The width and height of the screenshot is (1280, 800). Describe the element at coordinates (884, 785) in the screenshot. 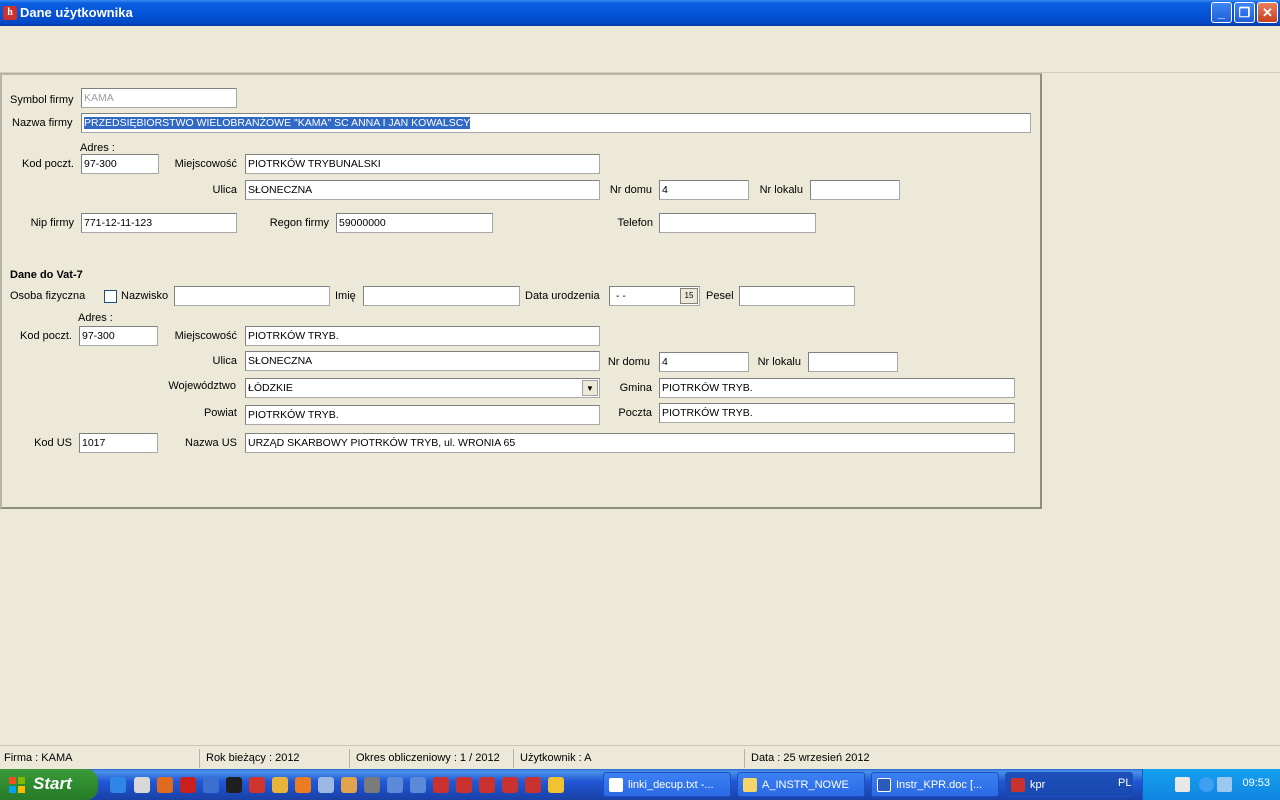

I see `word-icon` at that location.